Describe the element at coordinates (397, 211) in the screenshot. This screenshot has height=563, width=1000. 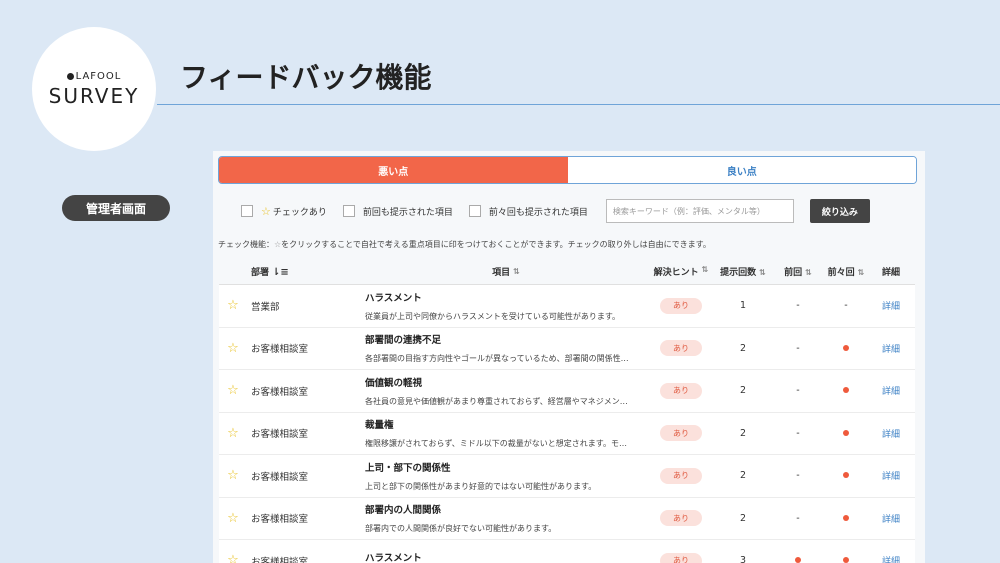
I see `filter-prev: 前回も提示された項目` at that location.